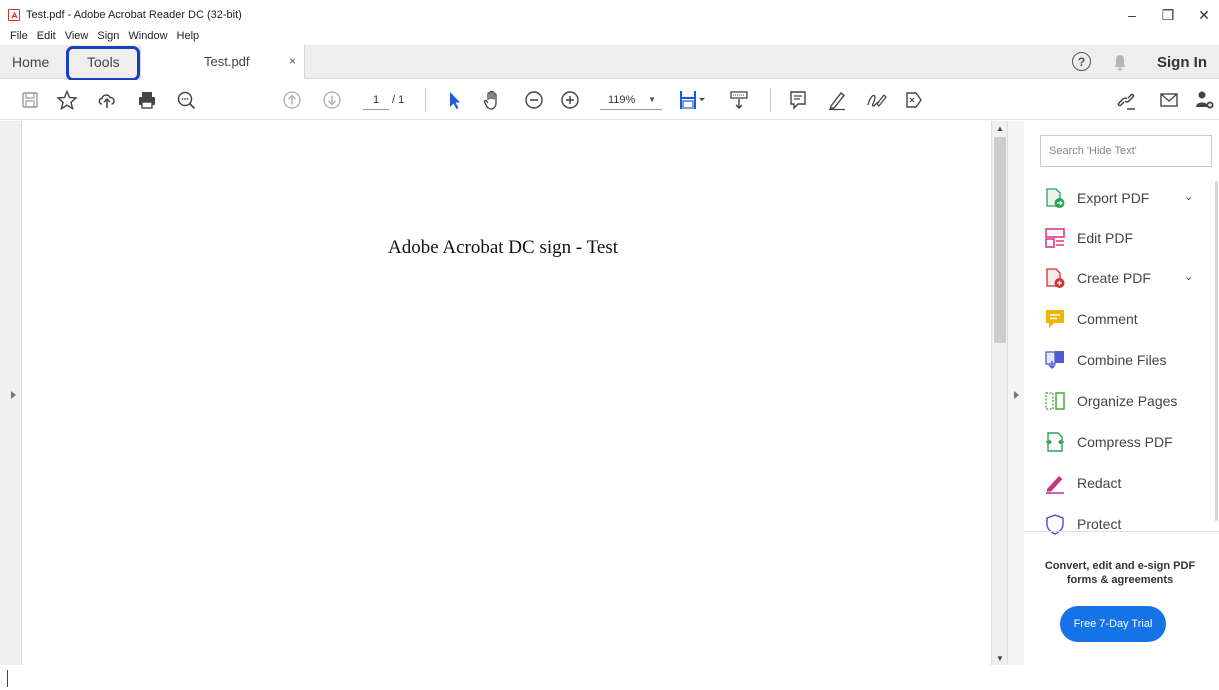 This screenshot has height=690, width=1219. What do you see at coordinates (1202, 15) in the screenshot?
I see `close-window-button: ✕` at bounding box center [1202, 15].